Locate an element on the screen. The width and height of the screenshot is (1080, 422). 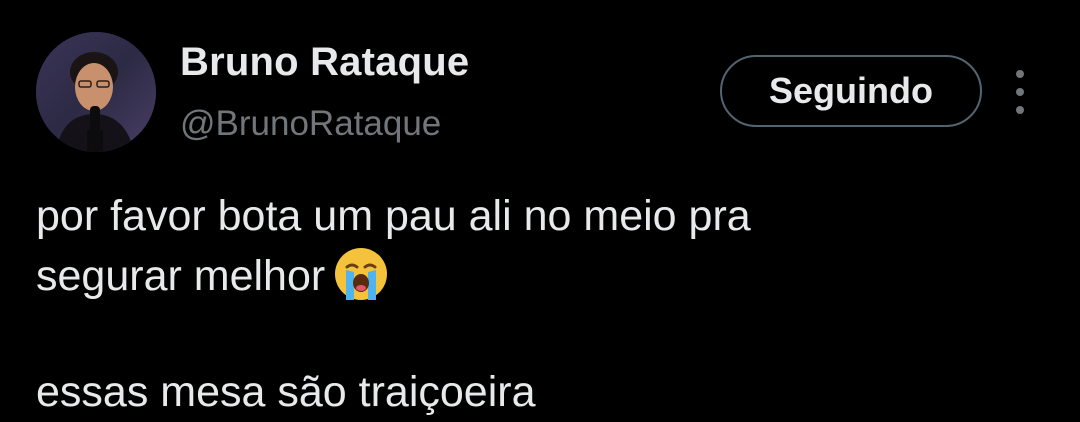
following-button: Seguindo is located at coordinates (851, 91).